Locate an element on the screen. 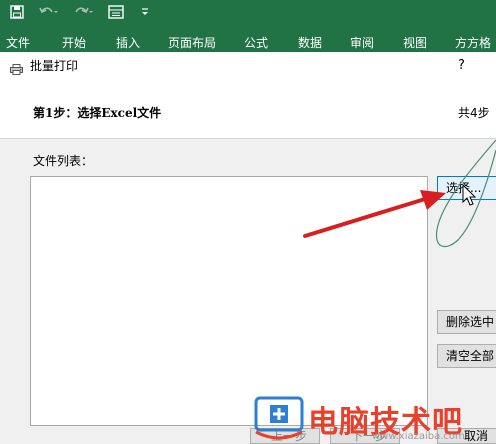 The image size is (496, 444). tab-review: 审阅 is located at coordinates (362, 43).